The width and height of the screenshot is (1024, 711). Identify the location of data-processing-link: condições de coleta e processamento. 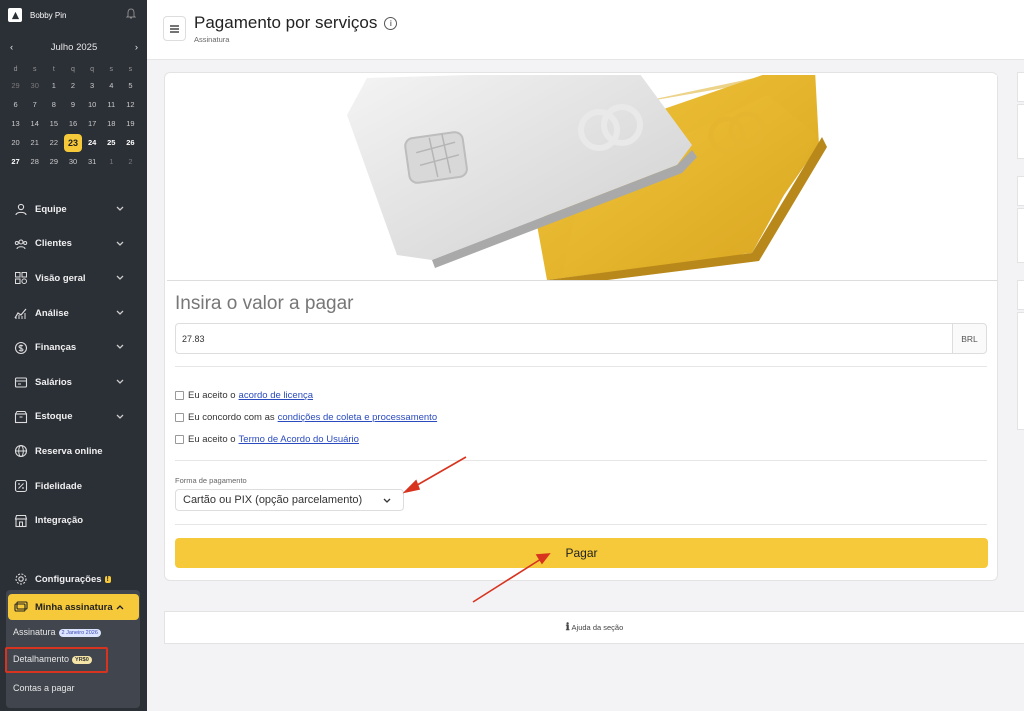
(358, 417).